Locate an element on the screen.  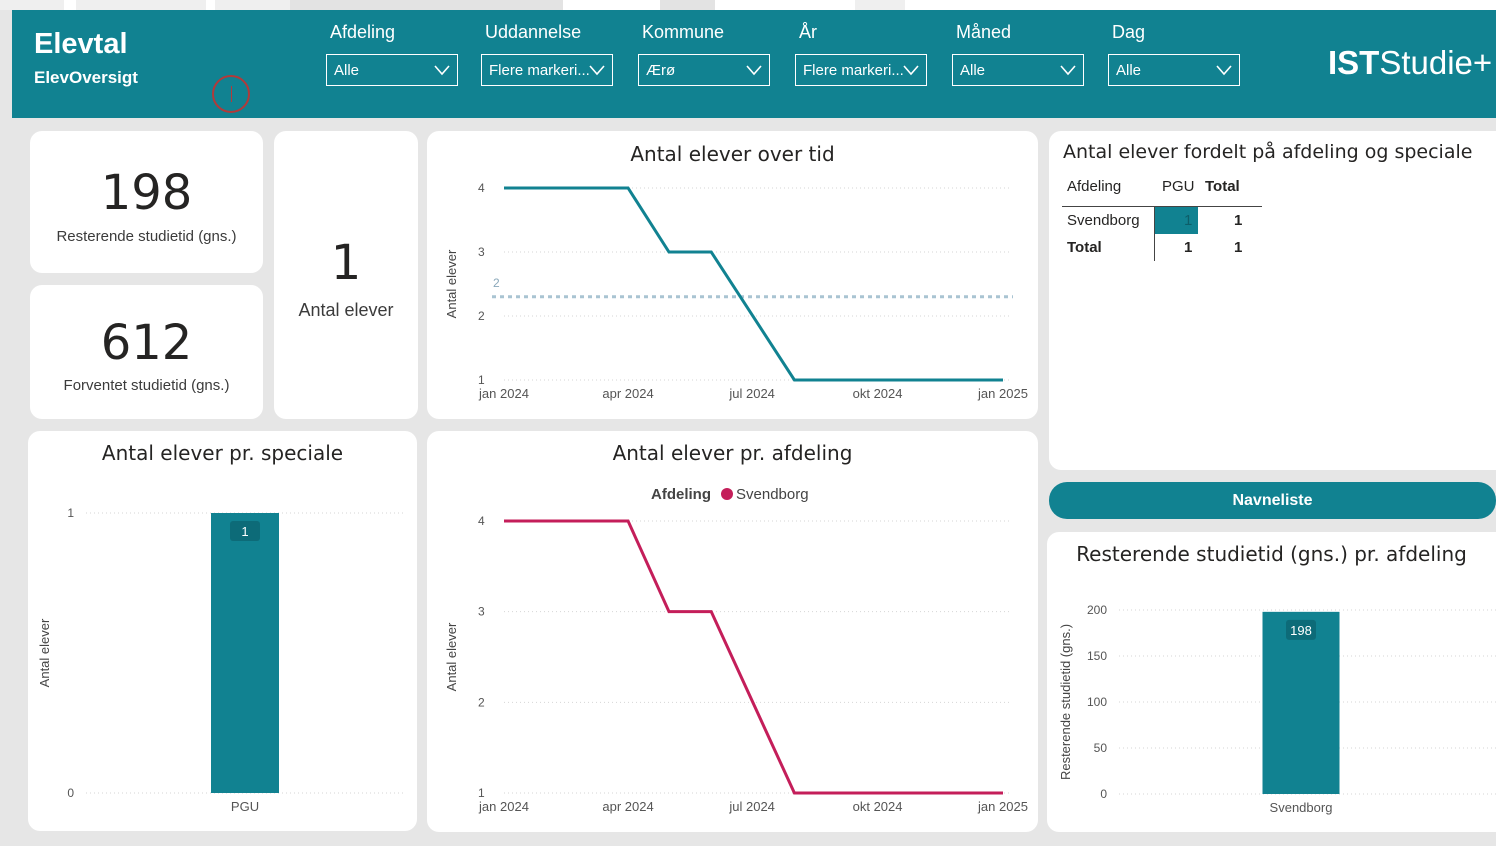
chart-speciale: 0 1 Antal elever 1 PGU is located at coordinates (221, 660).